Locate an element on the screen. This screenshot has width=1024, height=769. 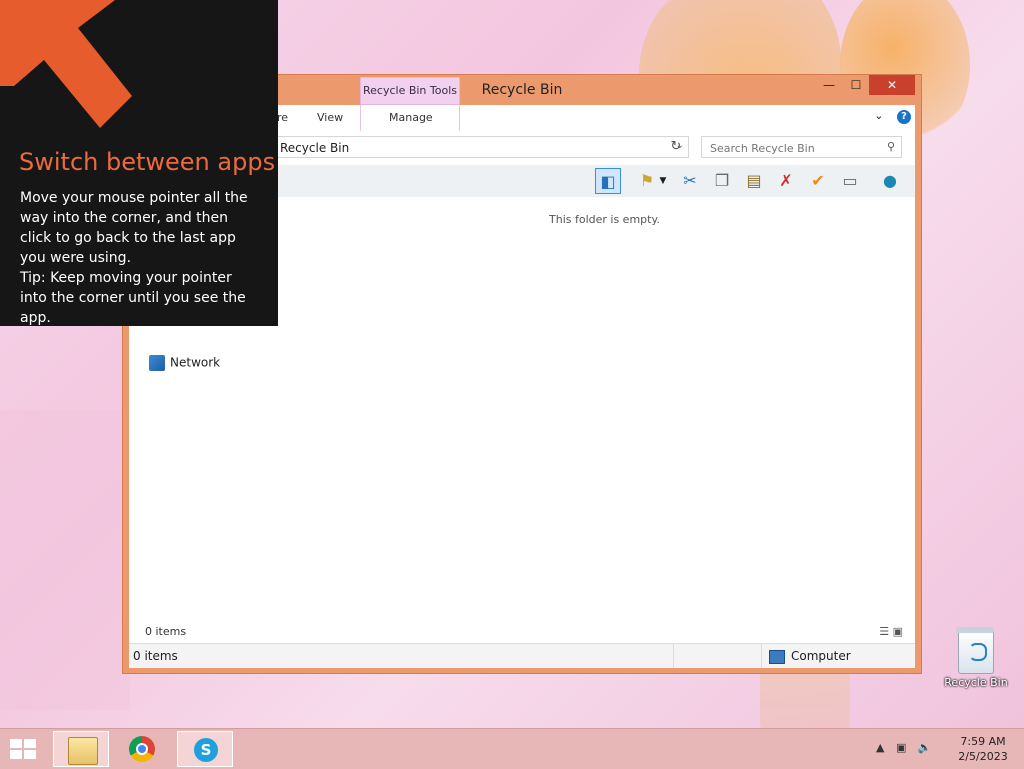
taskbar-file-explorer is located at coordinates (81, 749).